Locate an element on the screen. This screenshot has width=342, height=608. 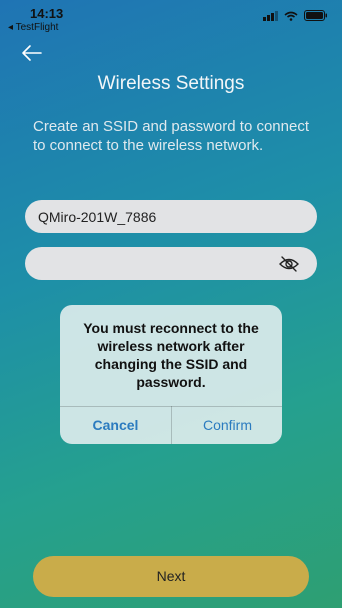
back-to-app-link: ◂ TestFlight is located at coordinates (33, 27).